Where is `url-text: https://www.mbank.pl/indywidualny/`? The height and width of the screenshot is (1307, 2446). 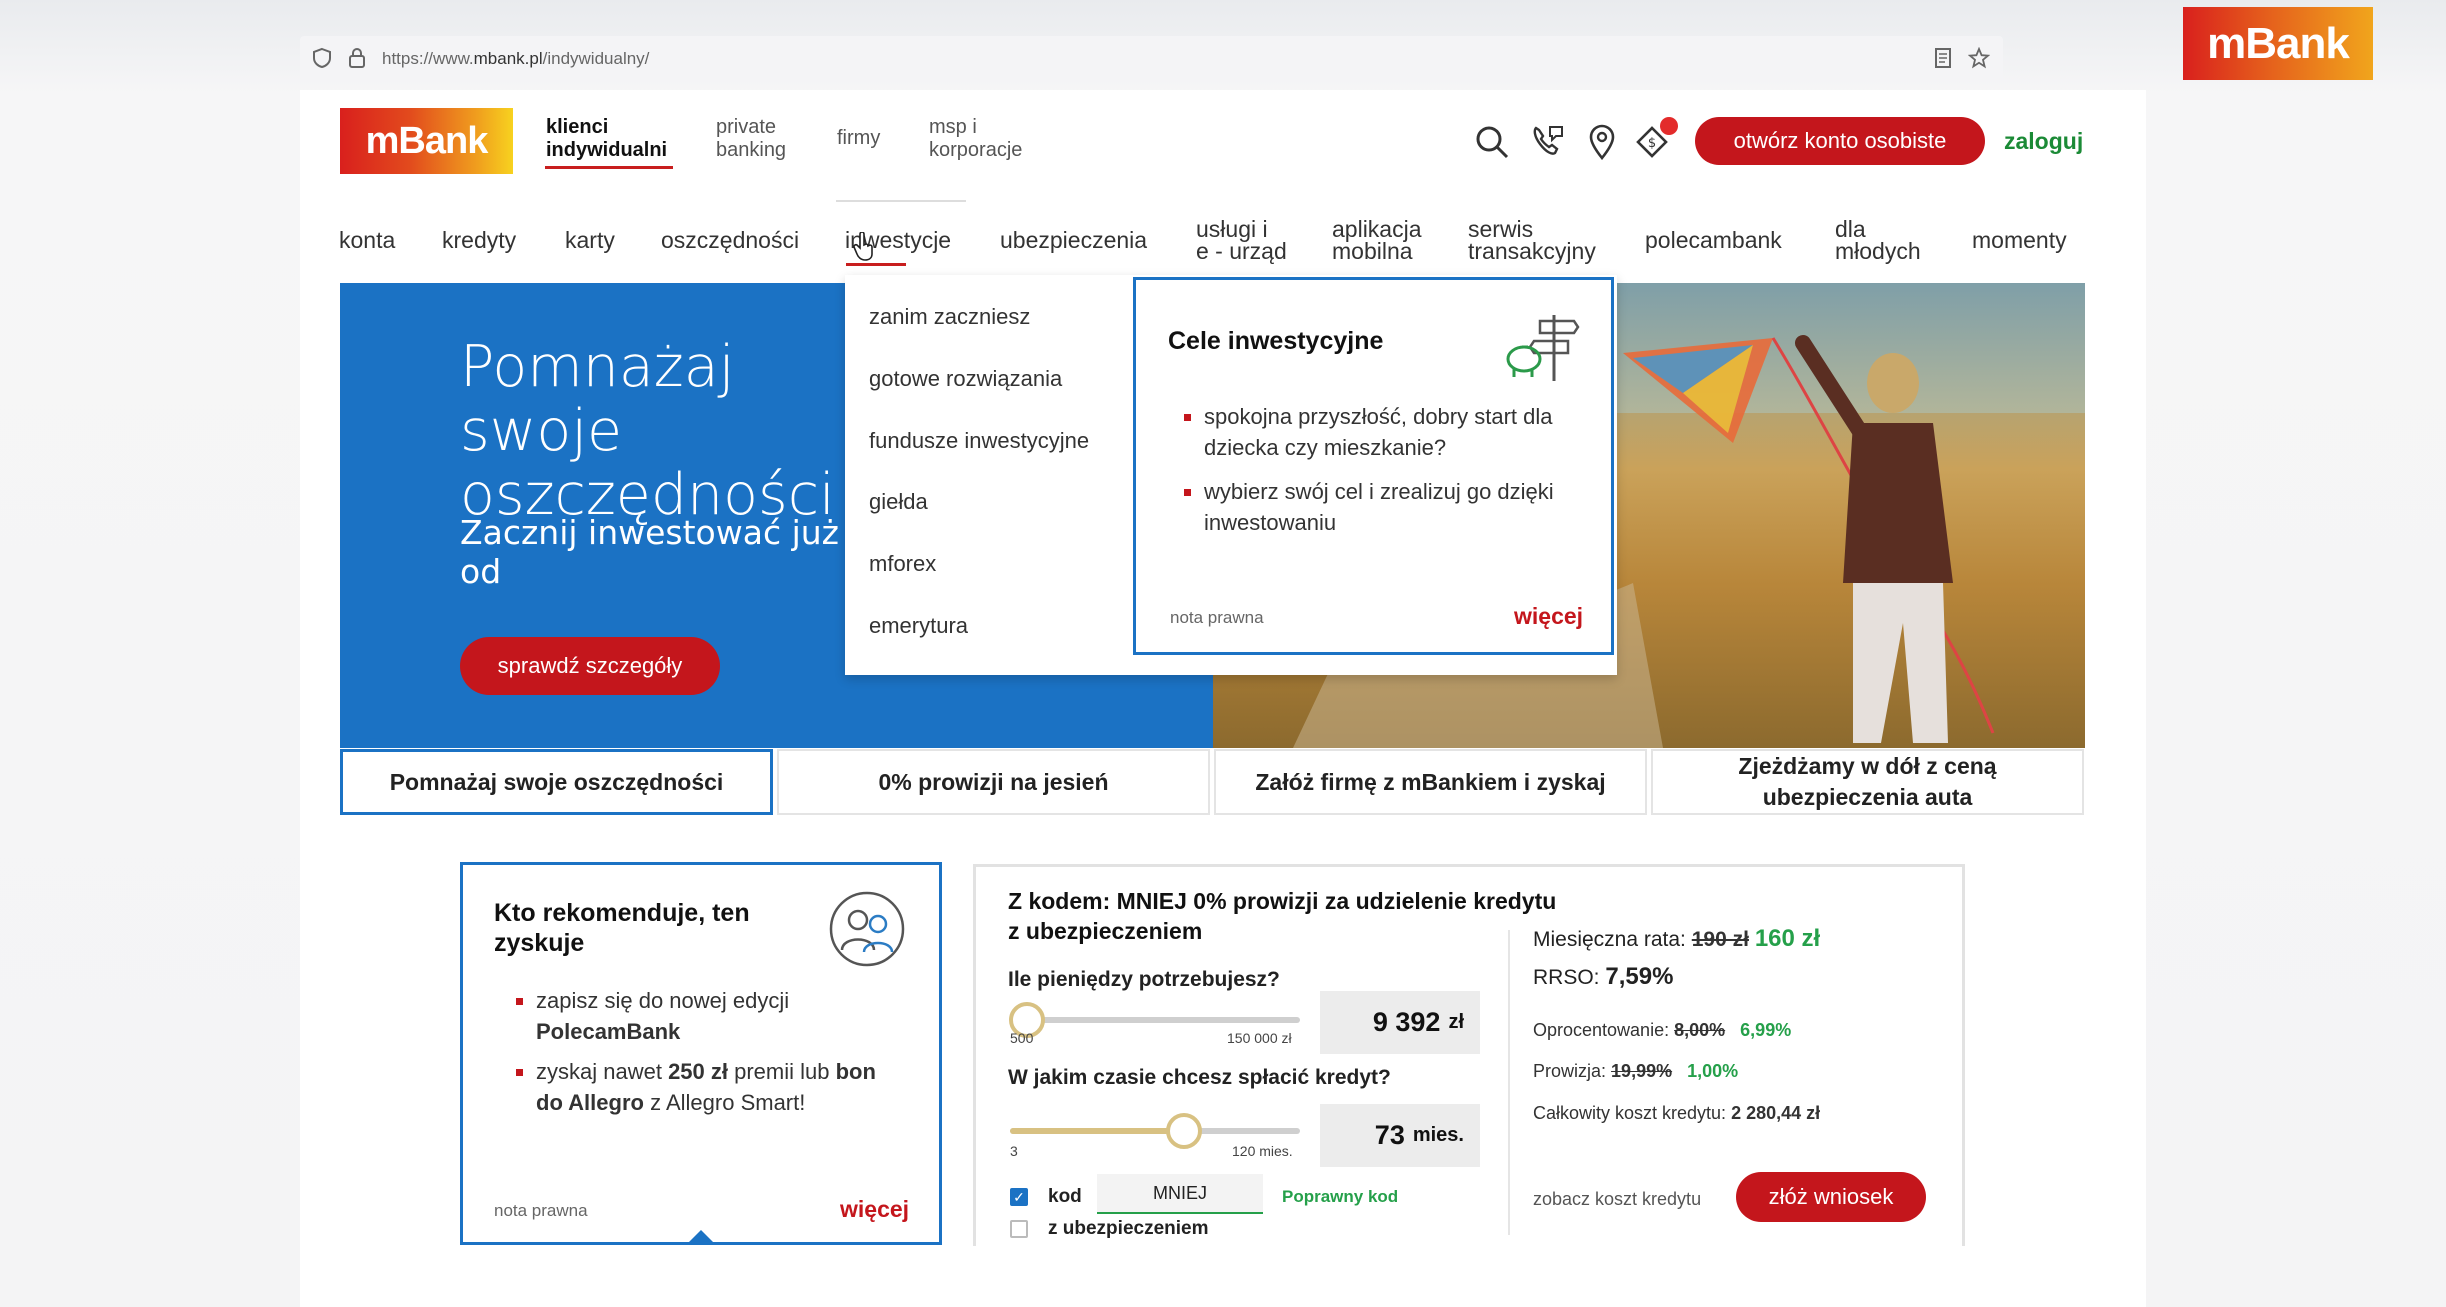
url-text: https://www.mbank.pl/indywidualny/ is located at coordinates (515, 59).